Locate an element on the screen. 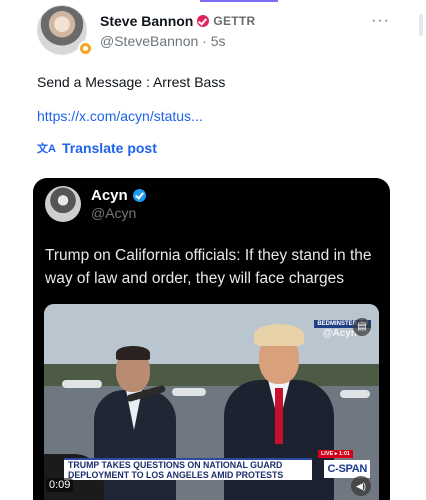 Image resolution: width=426 pixels, height=500 pixels. volume-icon: ◀) is located at coordinates (361, 486).